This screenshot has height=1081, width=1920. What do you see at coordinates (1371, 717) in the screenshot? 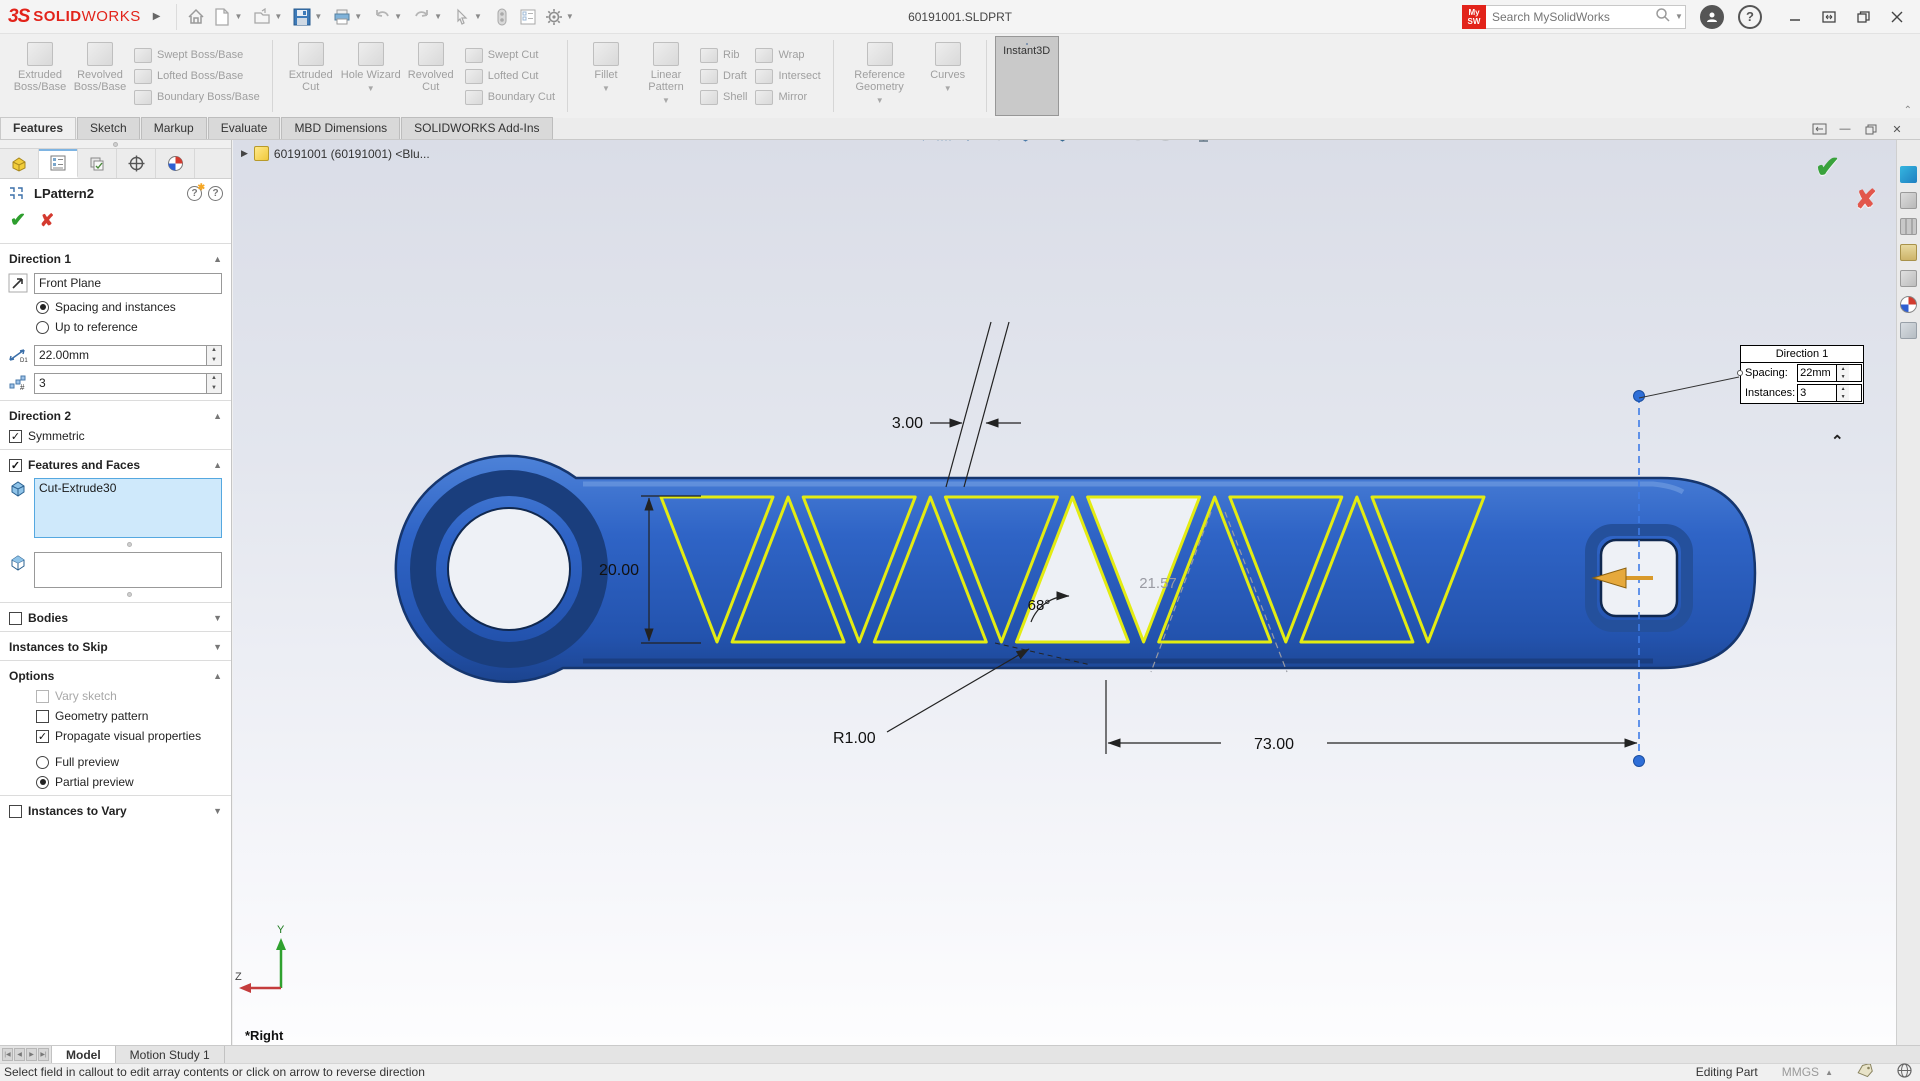
I see `dimension-length: 73.00` at bounding box center [1371, 717].